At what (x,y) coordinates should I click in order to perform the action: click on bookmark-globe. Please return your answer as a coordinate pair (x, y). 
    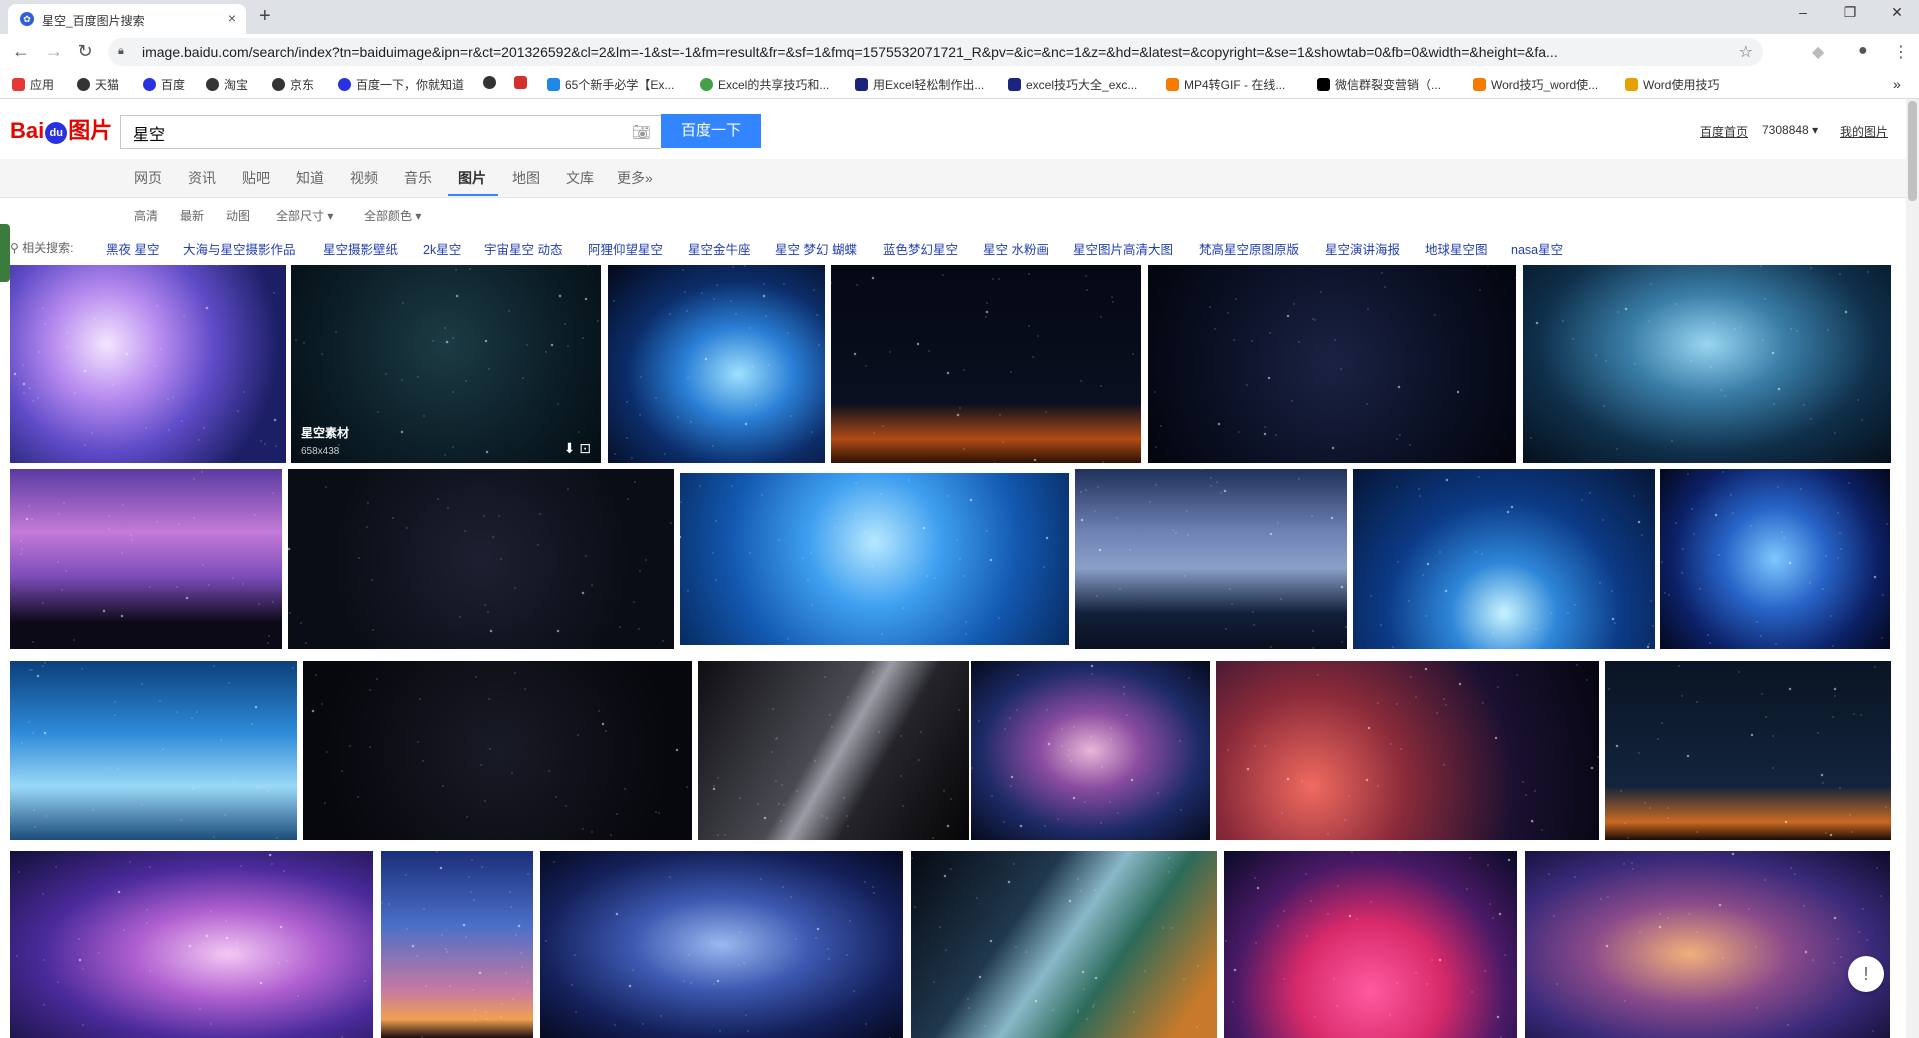
    Looking at the image, I should click on (492, 83).